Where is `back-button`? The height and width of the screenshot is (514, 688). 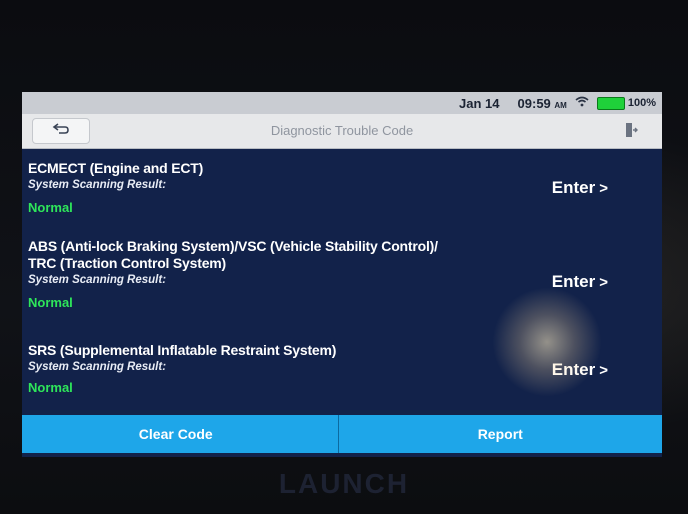 back-button is located at coordinates (61, 131).